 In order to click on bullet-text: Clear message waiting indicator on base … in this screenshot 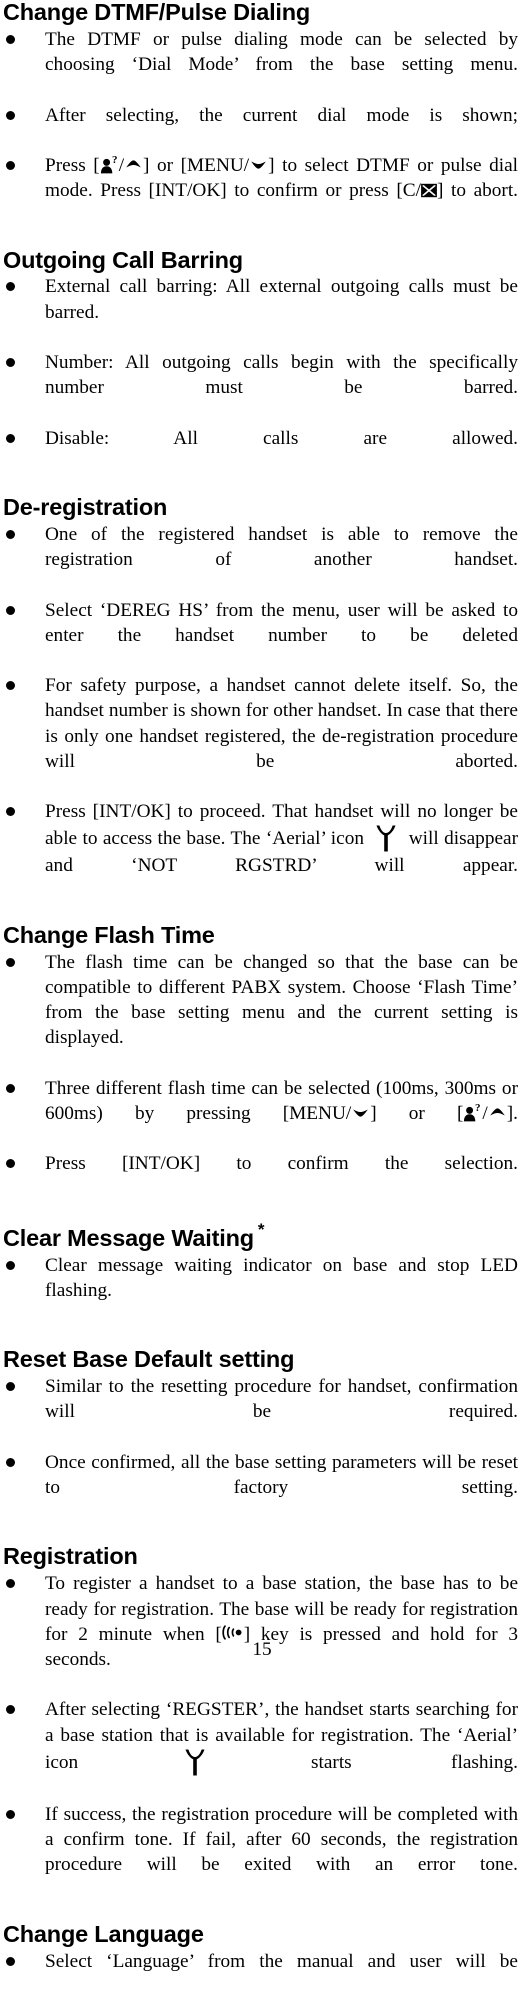, I will do `click(281, 1291)`.